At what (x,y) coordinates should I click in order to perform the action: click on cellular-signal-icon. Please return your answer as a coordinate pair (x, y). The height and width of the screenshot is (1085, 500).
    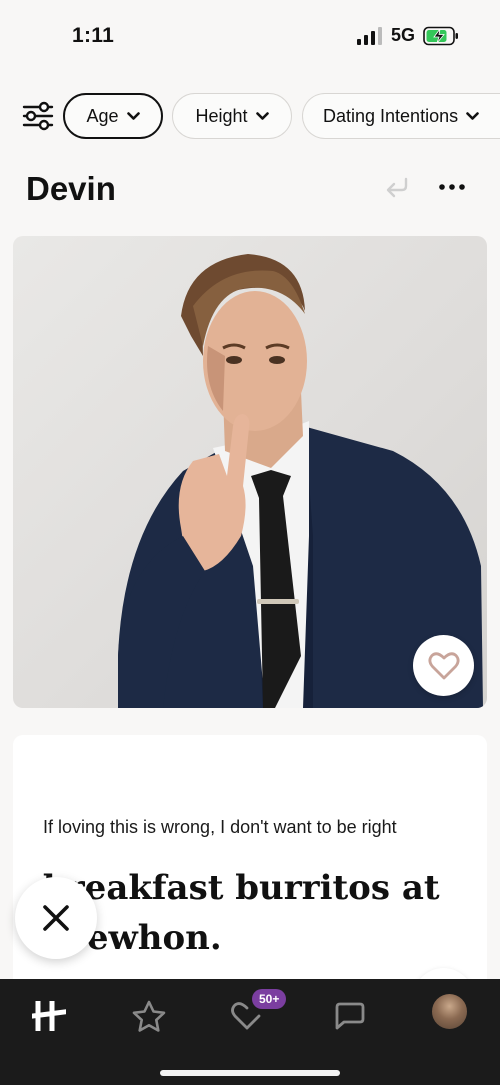
    Looking at the image, I should click on (369, 36).